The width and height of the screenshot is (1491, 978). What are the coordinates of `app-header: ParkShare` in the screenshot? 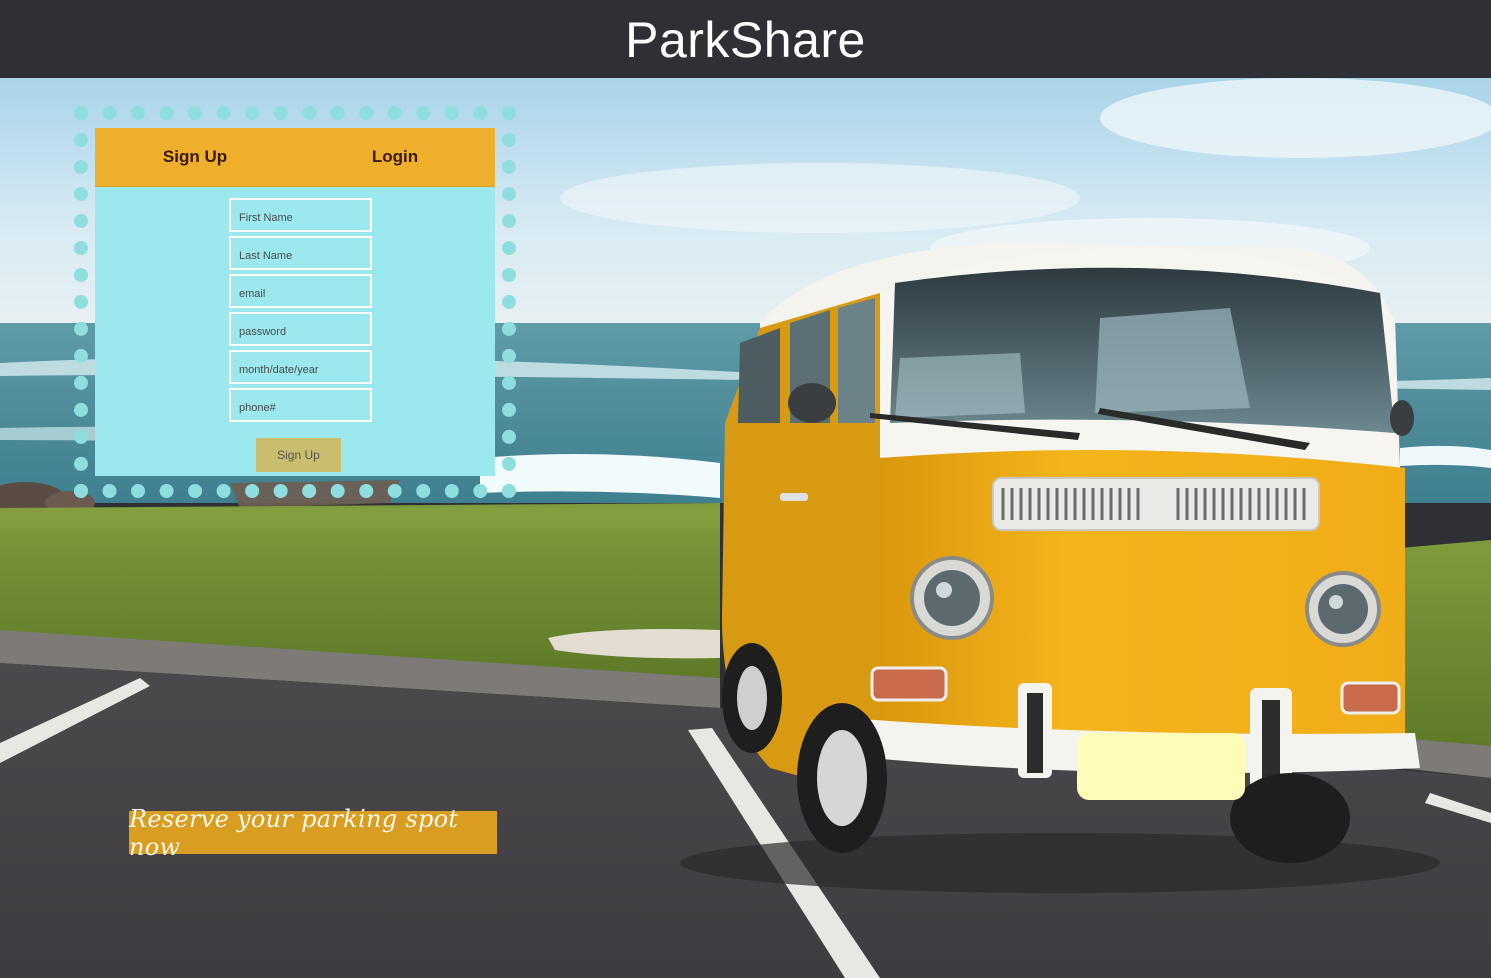 It's located at (745, 39).